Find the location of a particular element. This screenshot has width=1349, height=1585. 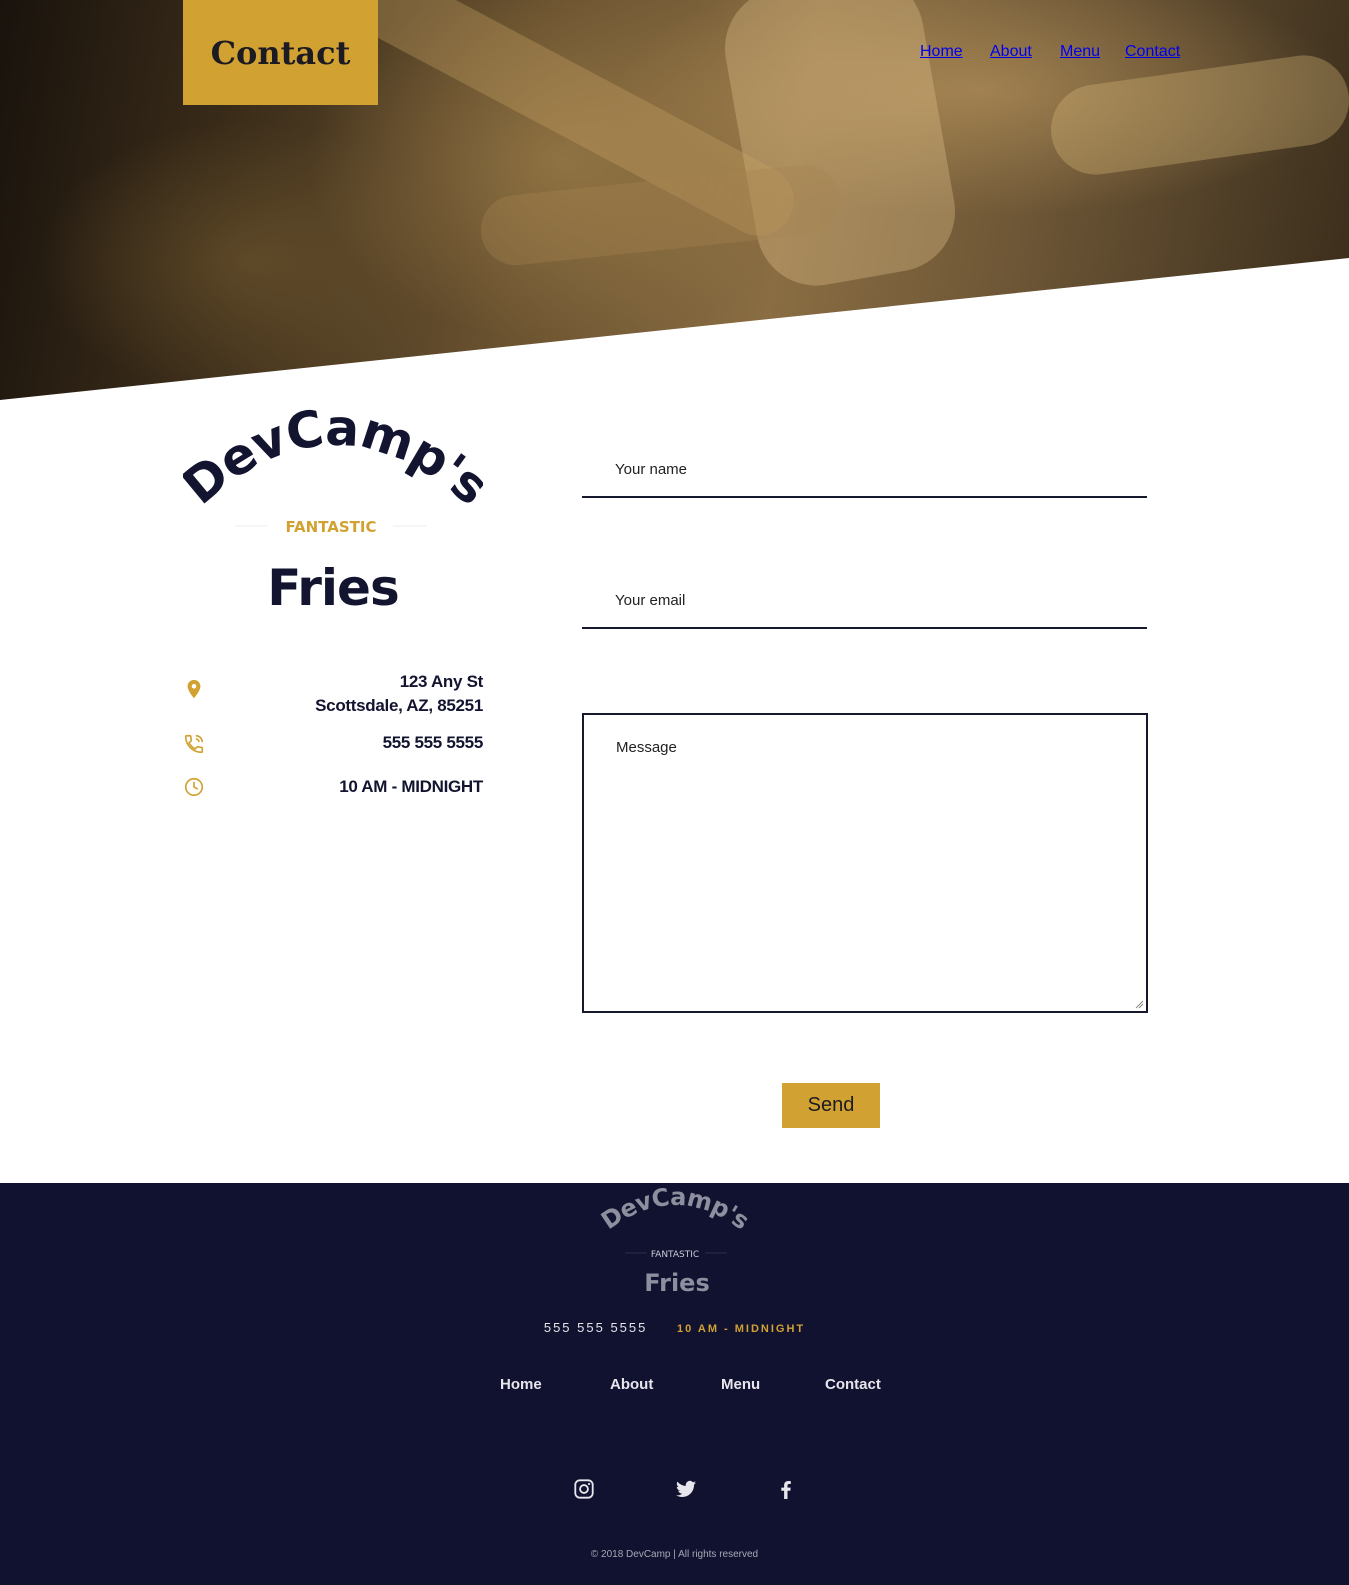

map-pin-icon is located at coordinates (194, 689).